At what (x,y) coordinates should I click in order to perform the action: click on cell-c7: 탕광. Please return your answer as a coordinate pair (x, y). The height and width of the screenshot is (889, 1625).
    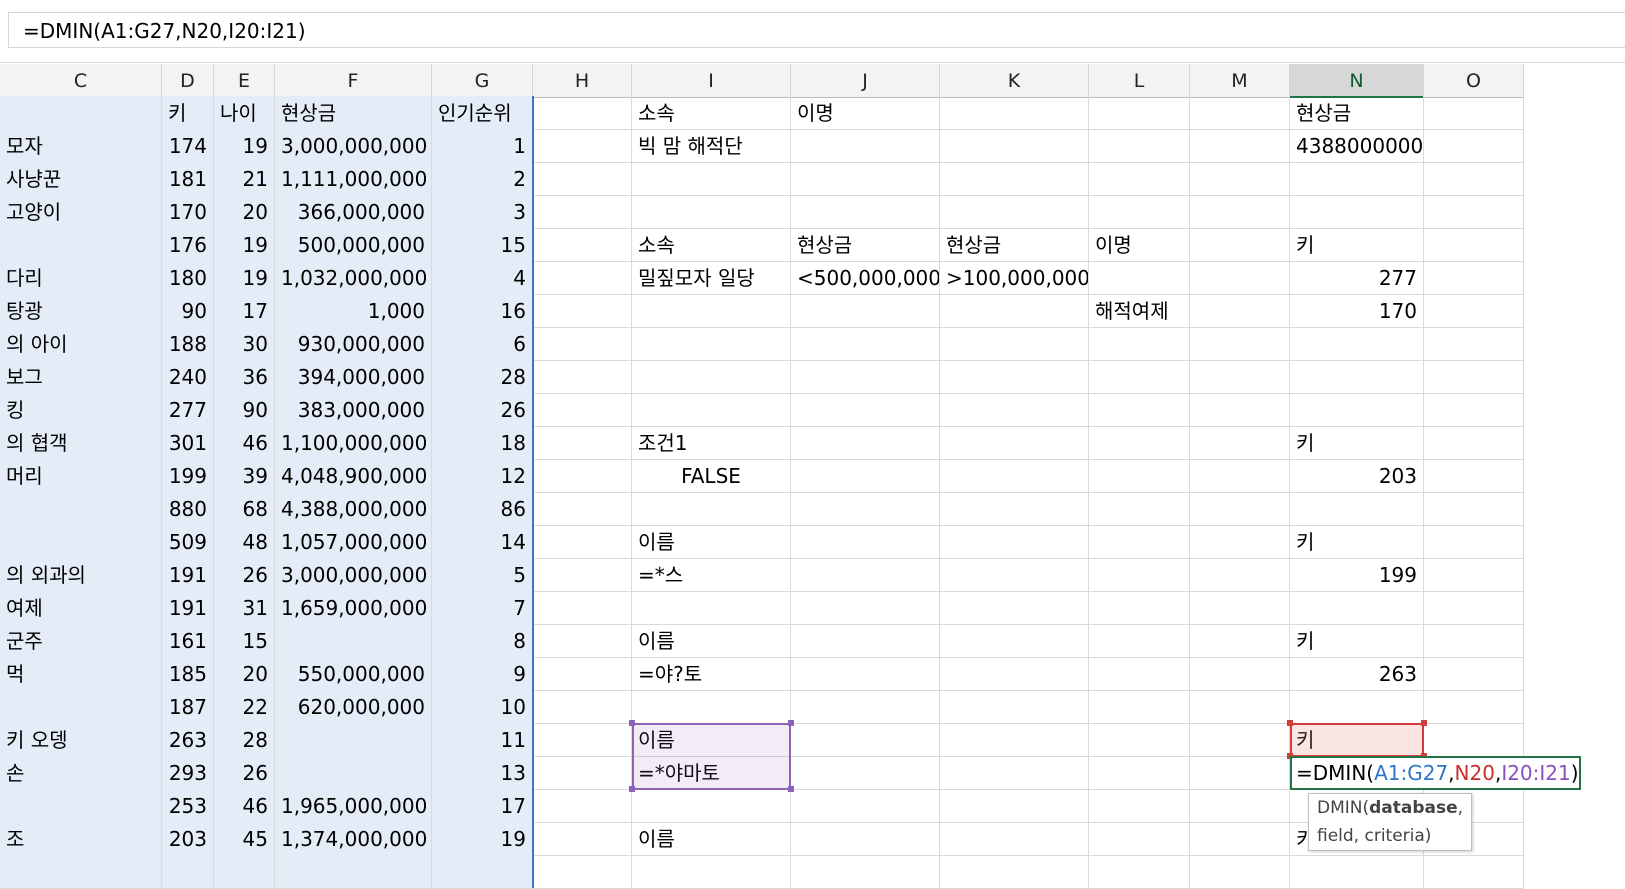
    Looking at the image, I should click on (81, 311).